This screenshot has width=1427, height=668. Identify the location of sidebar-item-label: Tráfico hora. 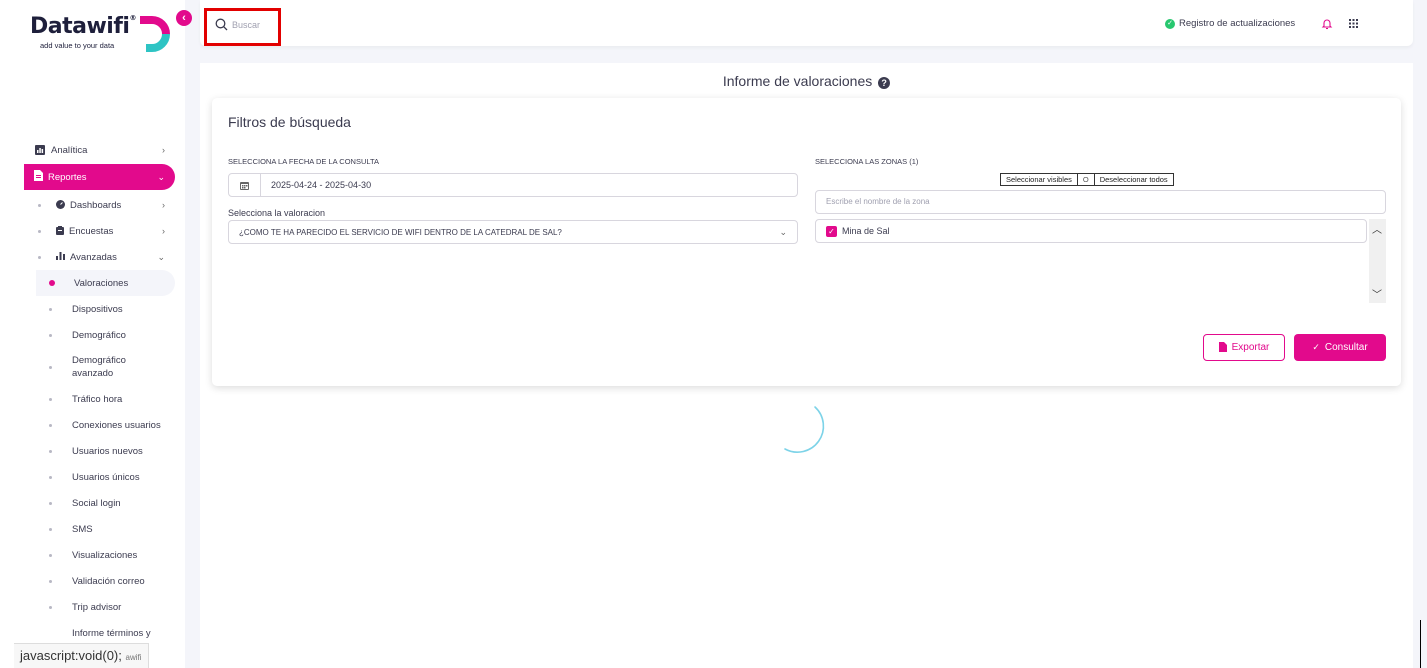
(97, 399).